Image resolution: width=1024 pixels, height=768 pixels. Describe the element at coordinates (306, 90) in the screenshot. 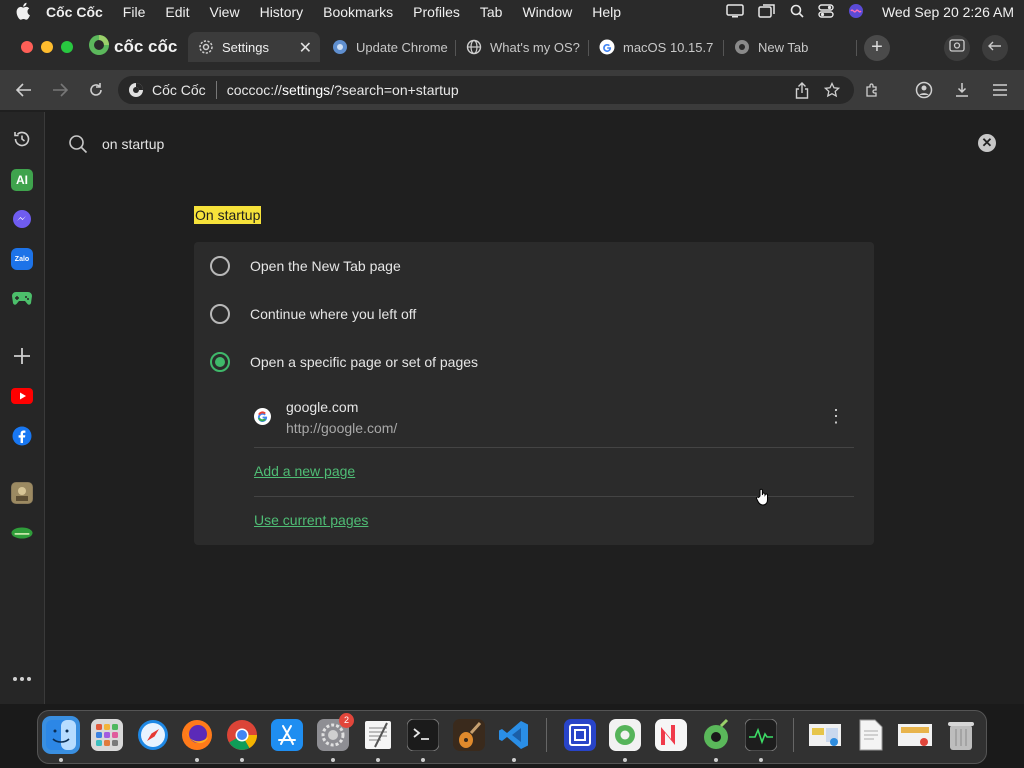

I see `url-host: settings` at that location.